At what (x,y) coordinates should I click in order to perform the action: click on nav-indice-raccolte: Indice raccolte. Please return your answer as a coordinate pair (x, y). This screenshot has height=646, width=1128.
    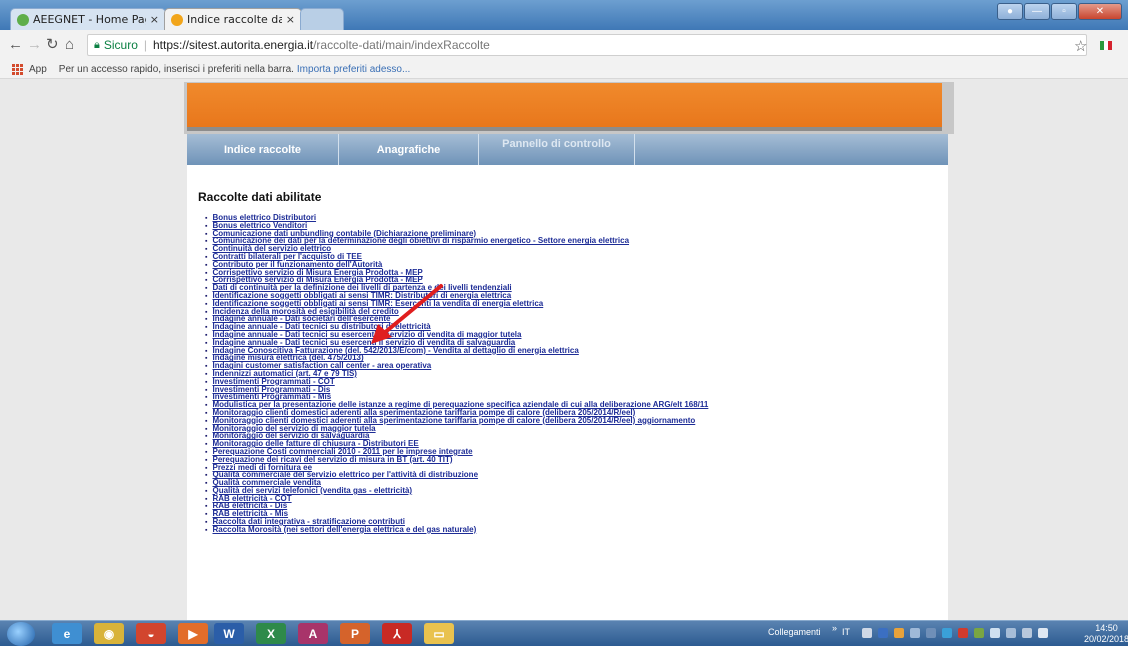
    Looking at the image, I should click on (263, 149).